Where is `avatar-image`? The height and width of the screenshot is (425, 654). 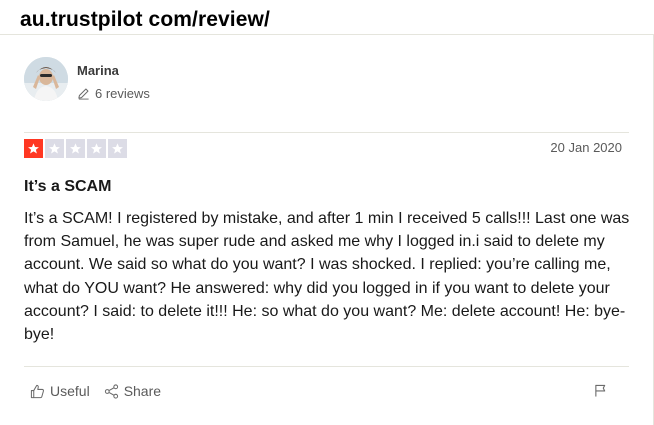
avatar-image is located at coordinates (46, 79).